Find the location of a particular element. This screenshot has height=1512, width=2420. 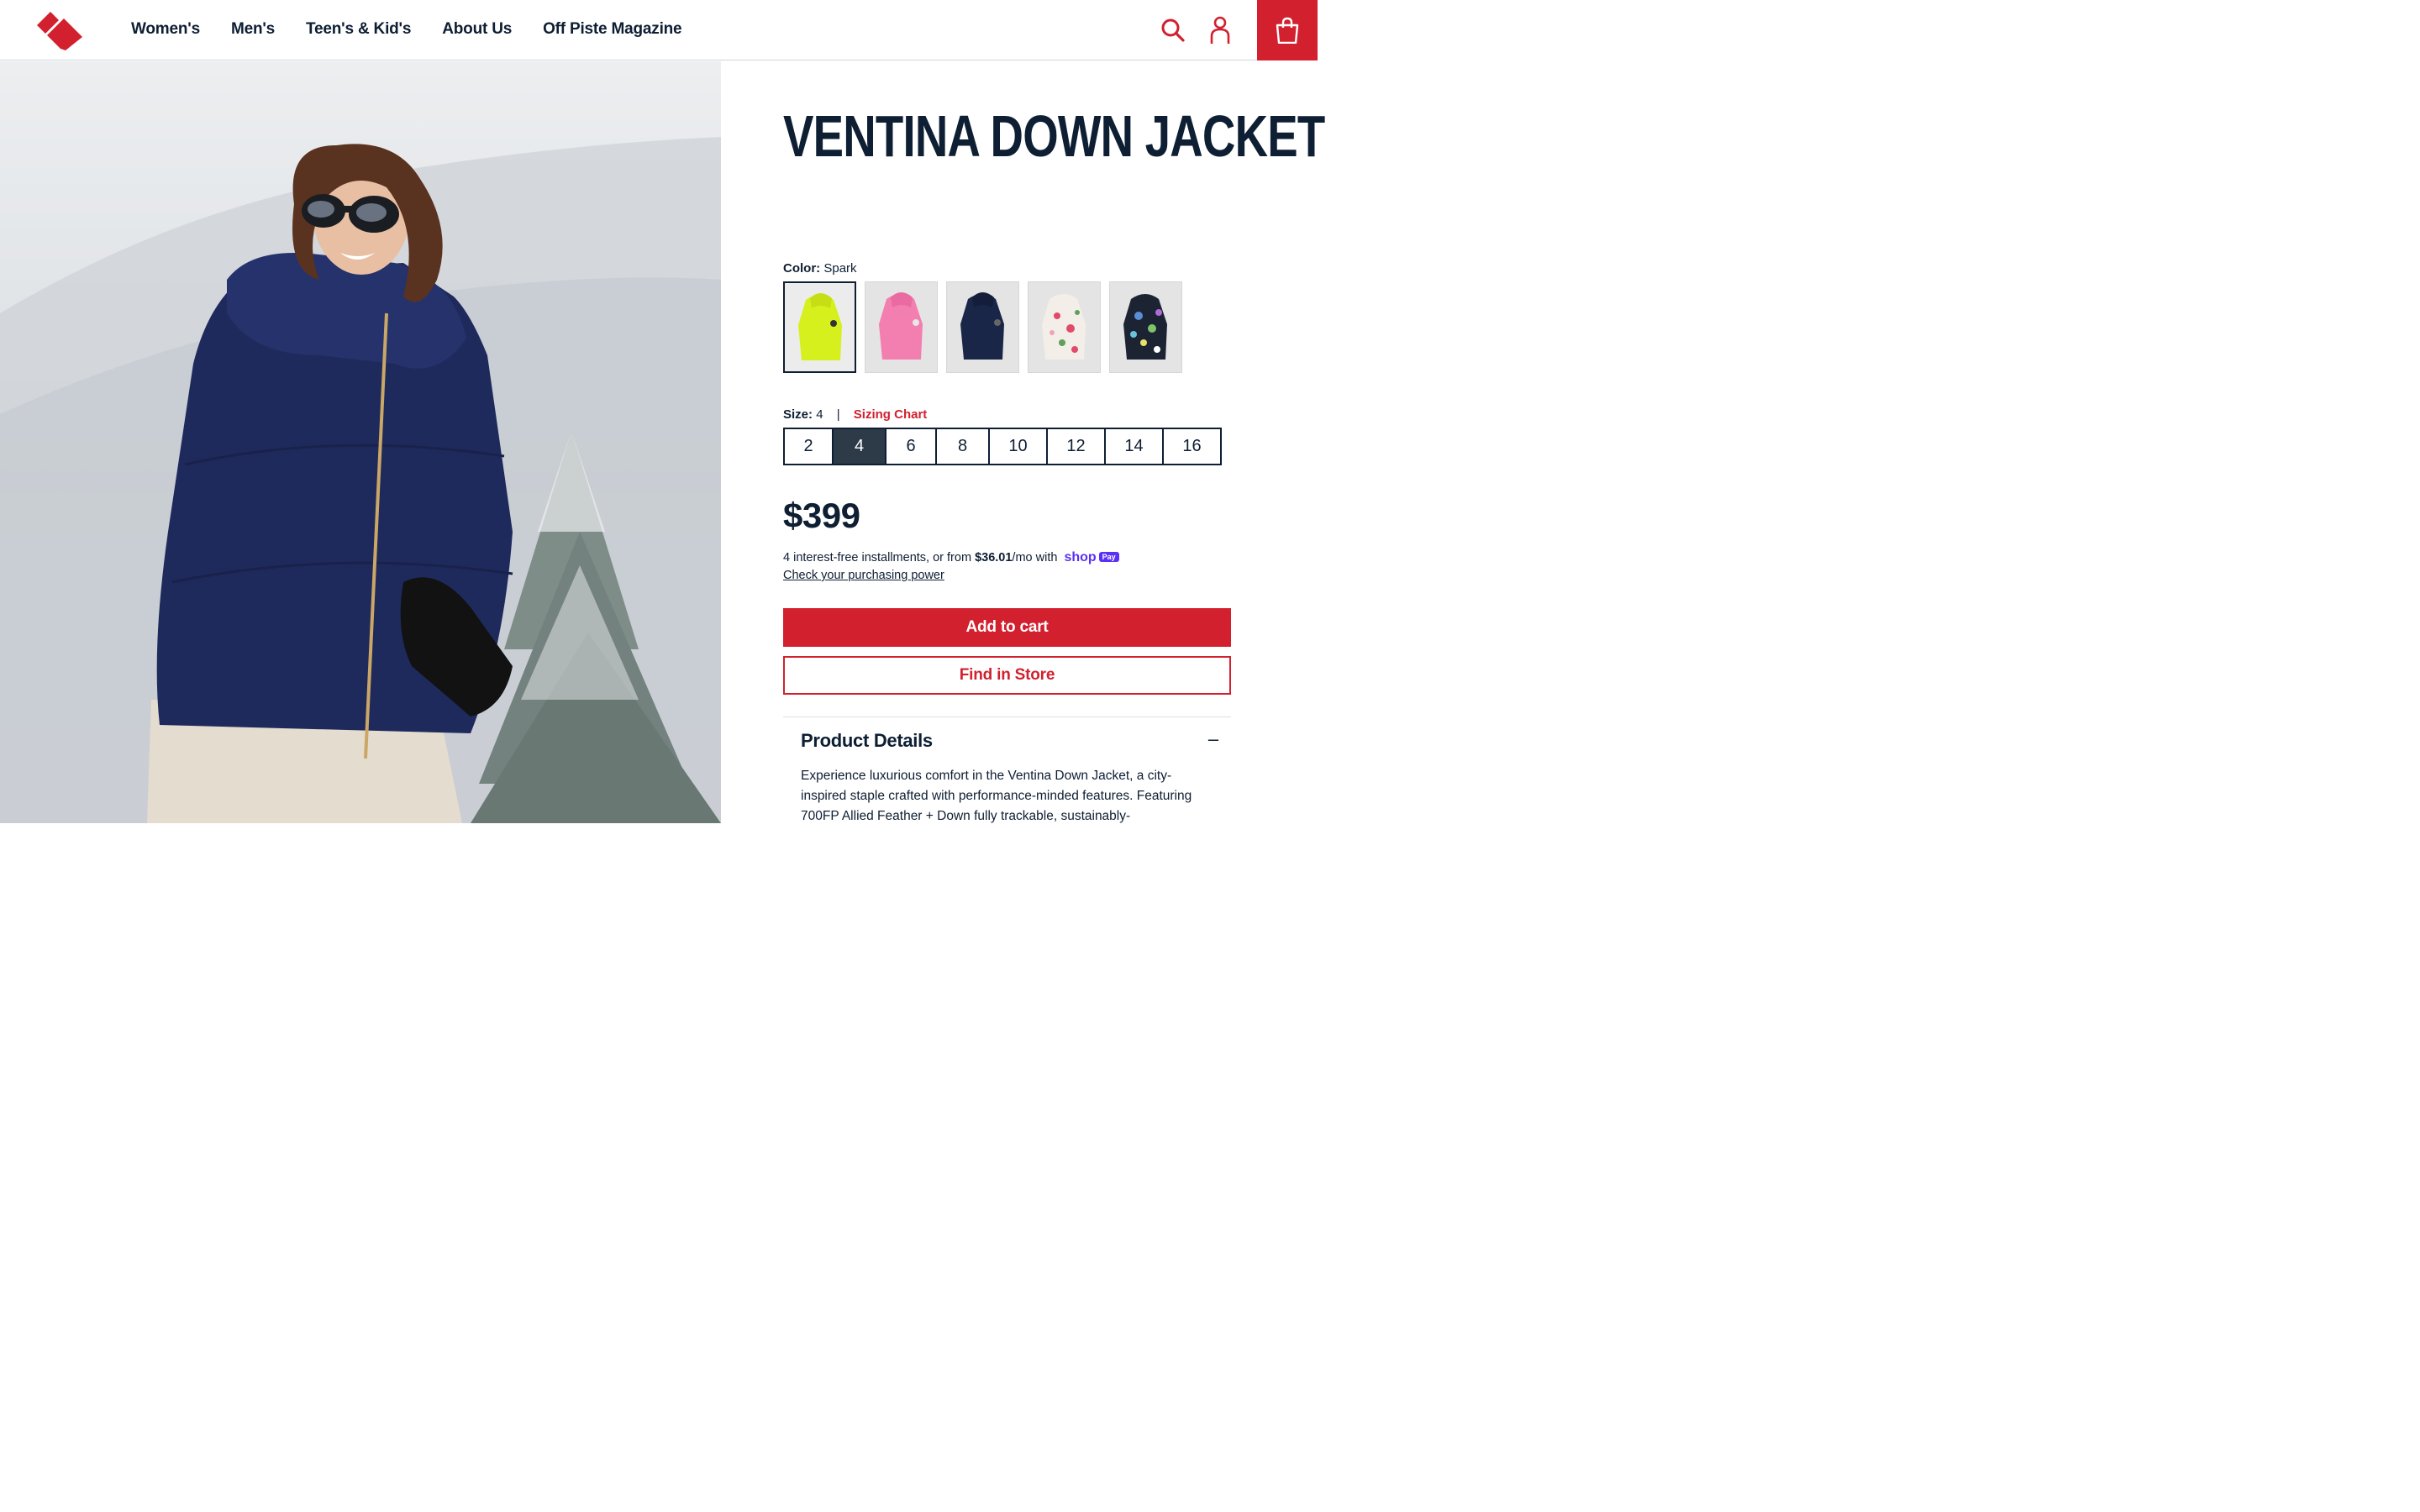

swatch-white-floral is located at coordinates (1064, 327).